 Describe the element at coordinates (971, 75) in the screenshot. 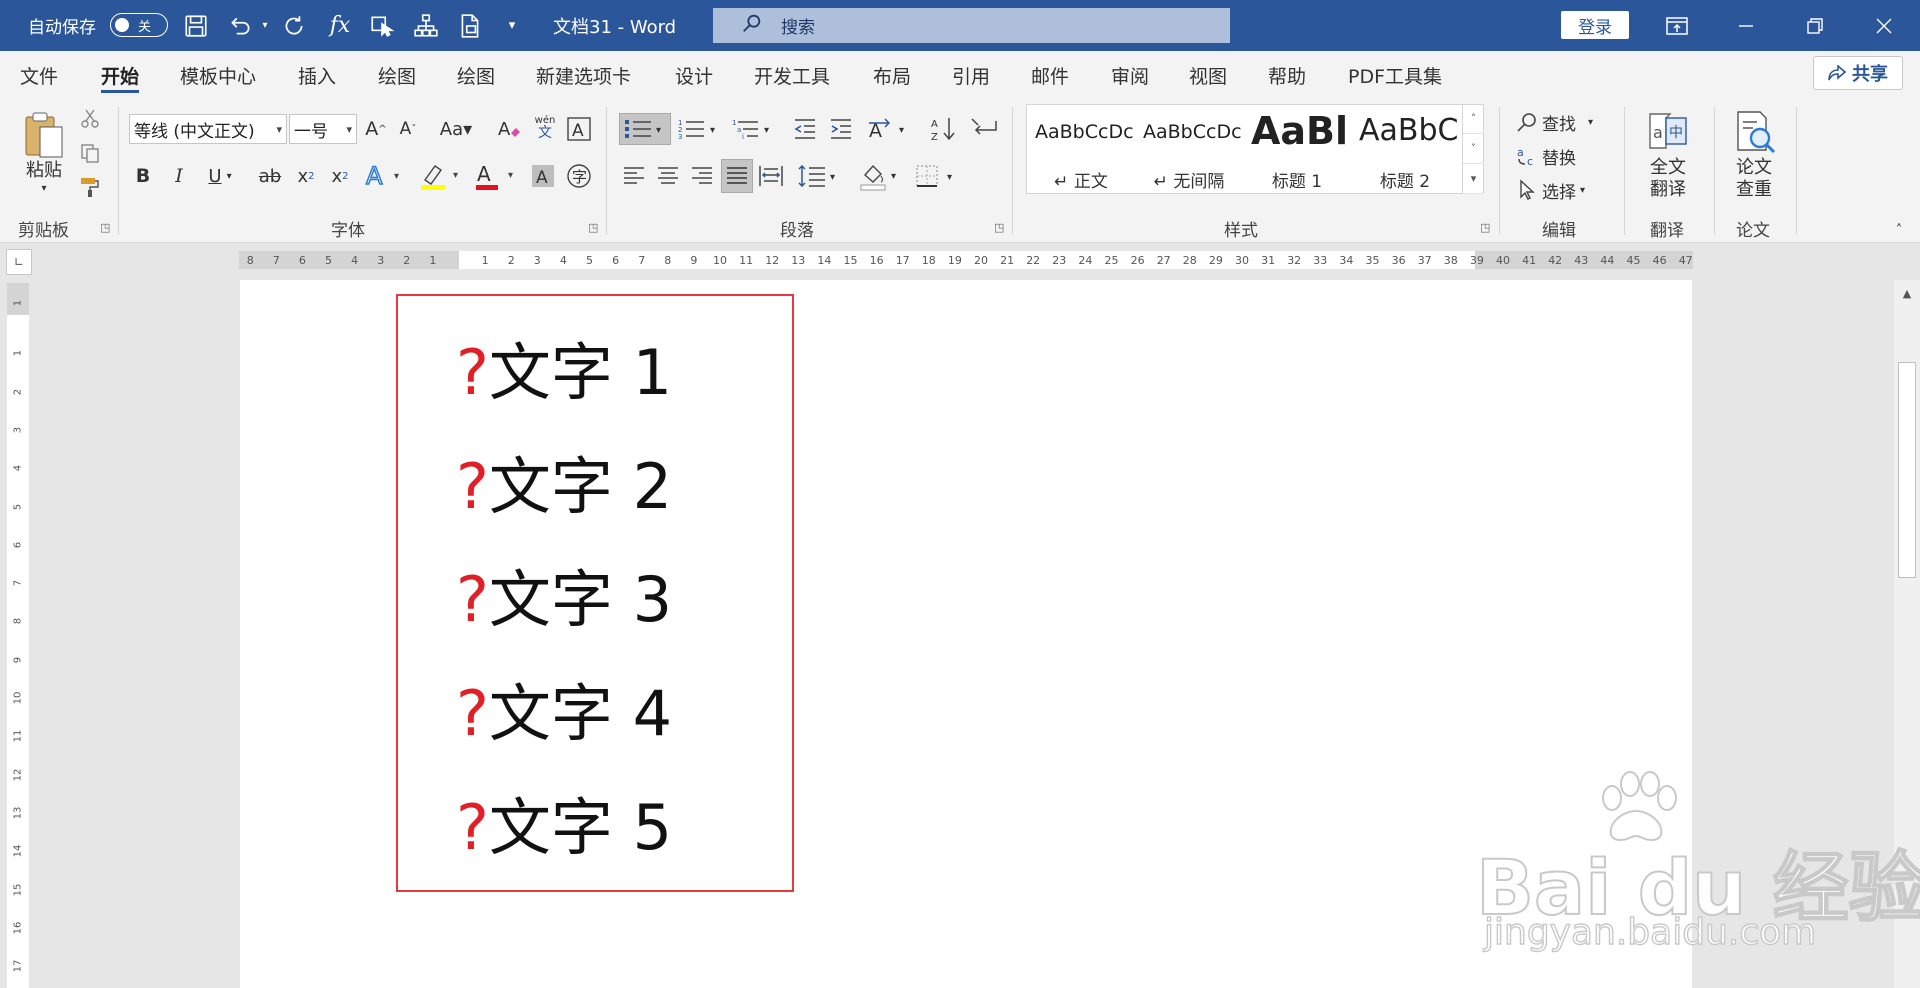

I see `tab-references: 引用` at that location.